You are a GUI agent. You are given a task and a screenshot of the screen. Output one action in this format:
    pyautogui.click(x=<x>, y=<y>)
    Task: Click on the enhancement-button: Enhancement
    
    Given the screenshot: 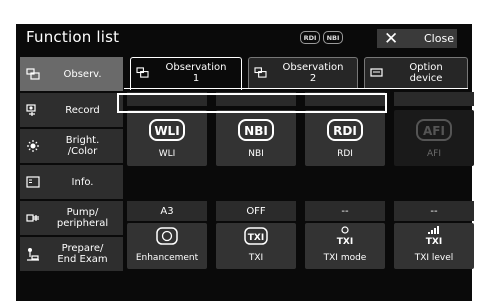 What is the action you would take?
    pyautogui.click(x=167, y=246)
    